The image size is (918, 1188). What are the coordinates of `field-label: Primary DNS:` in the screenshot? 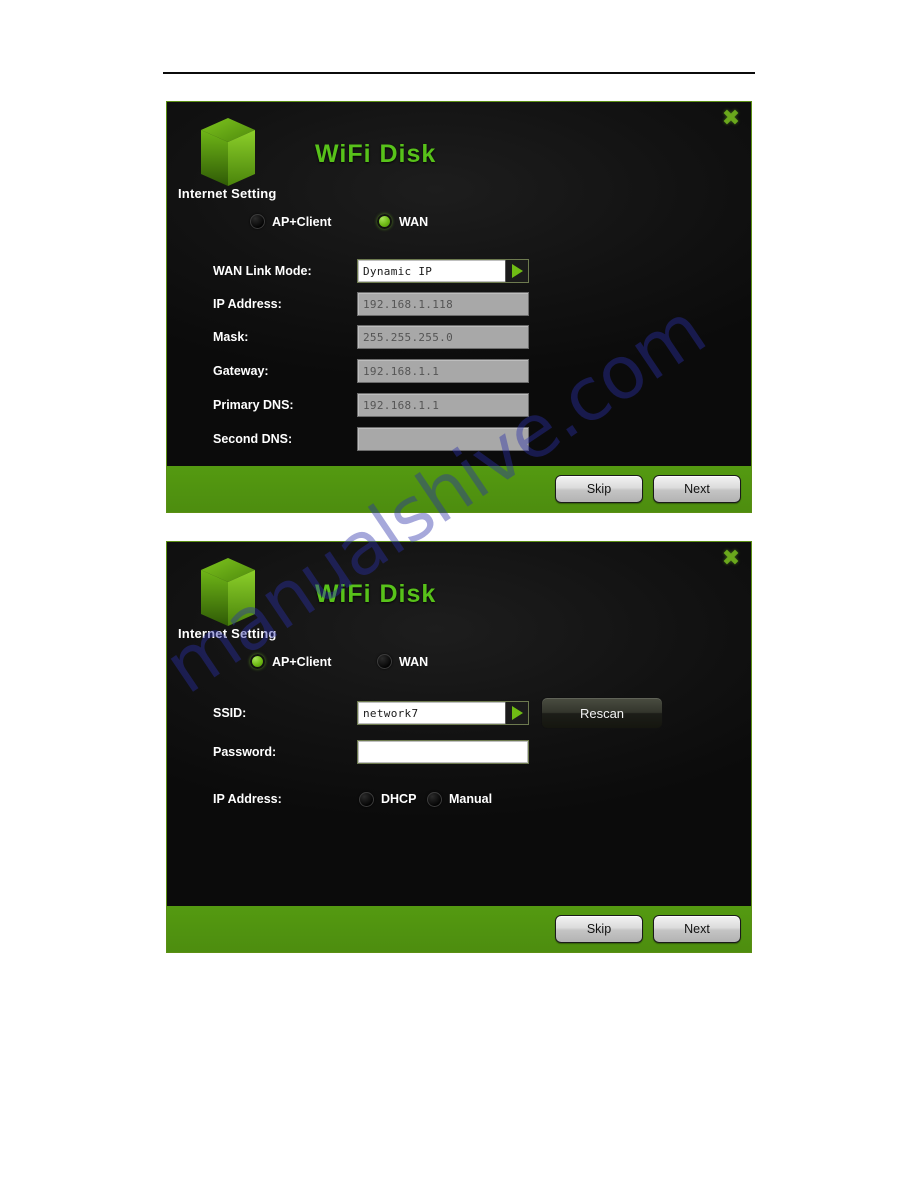 It's located at (253, 405).